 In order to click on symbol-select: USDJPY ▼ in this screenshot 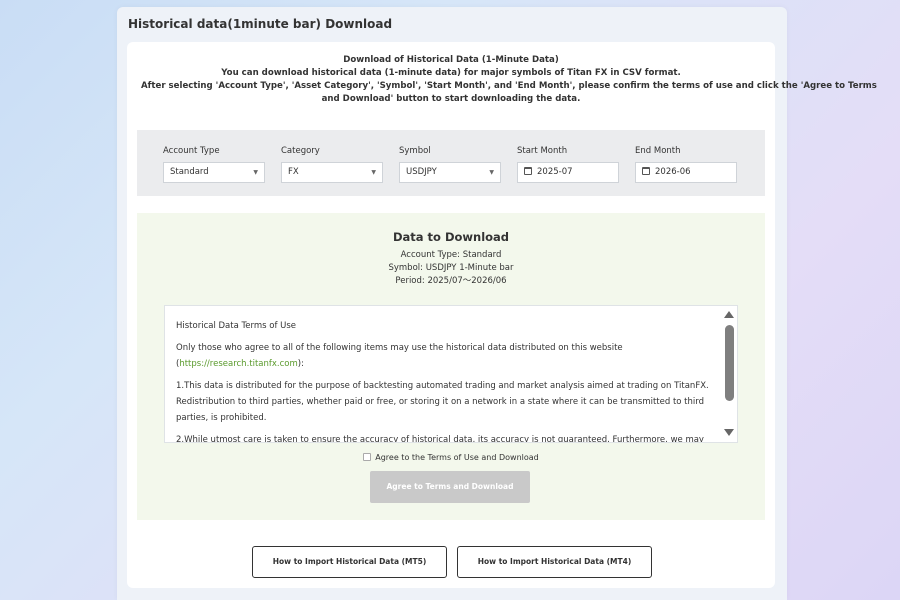, I will do `click(450, 172)`.